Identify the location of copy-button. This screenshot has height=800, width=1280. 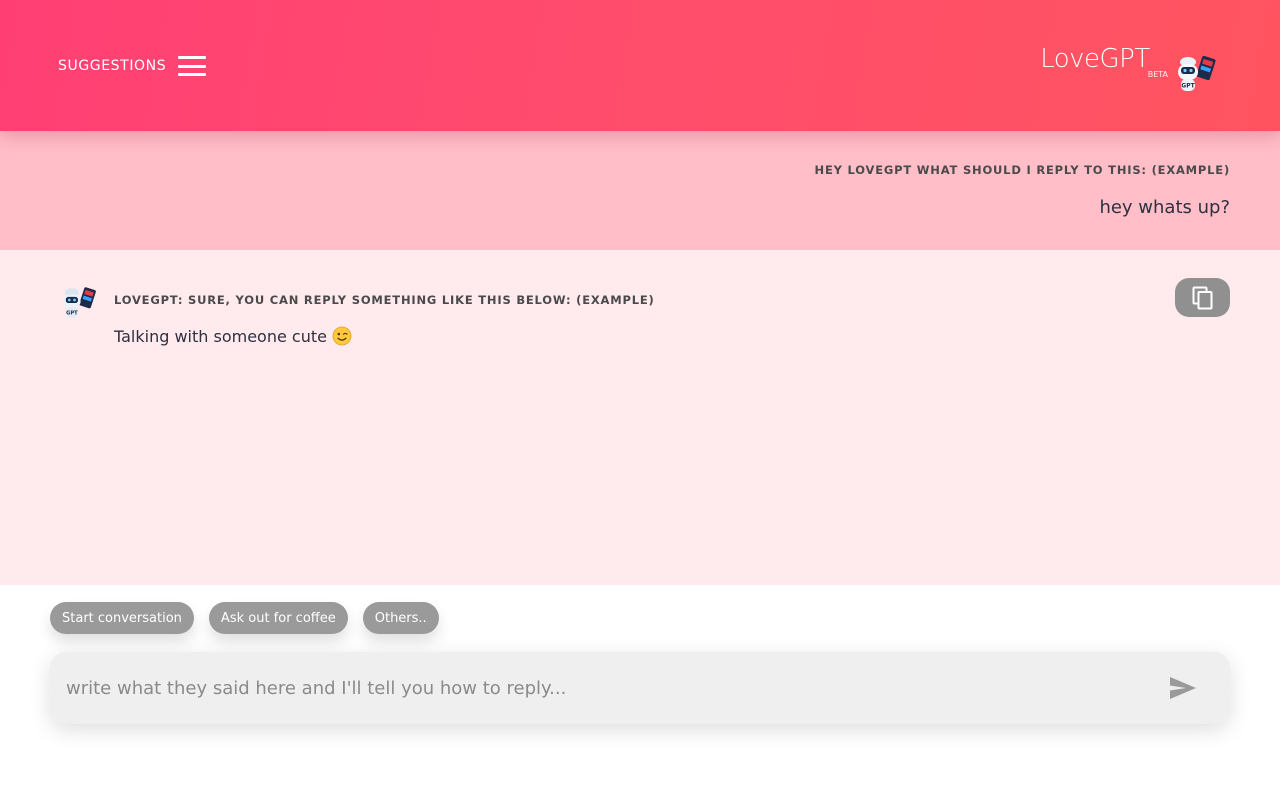
(1202, 297).